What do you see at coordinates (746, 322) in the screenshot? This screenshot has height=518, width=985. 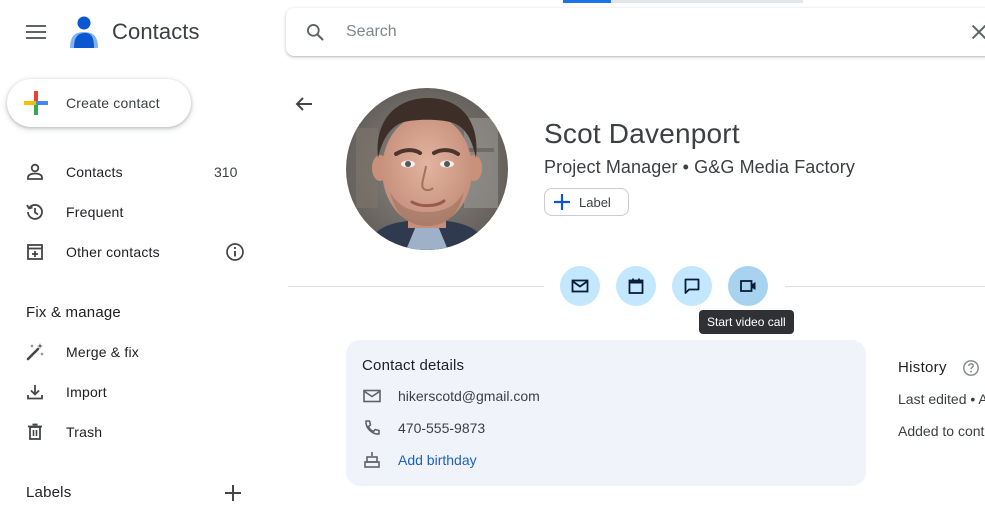 I see `video-call-tooltip: Start video call` at bounding box center [746, 322].